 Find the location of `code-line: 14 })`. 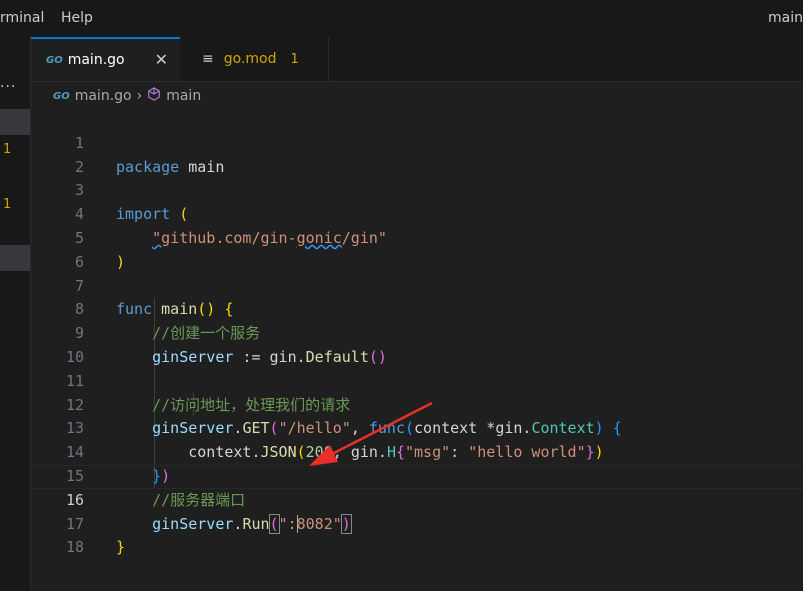

code-line: 14 }) is located at coordinates (417, 451).